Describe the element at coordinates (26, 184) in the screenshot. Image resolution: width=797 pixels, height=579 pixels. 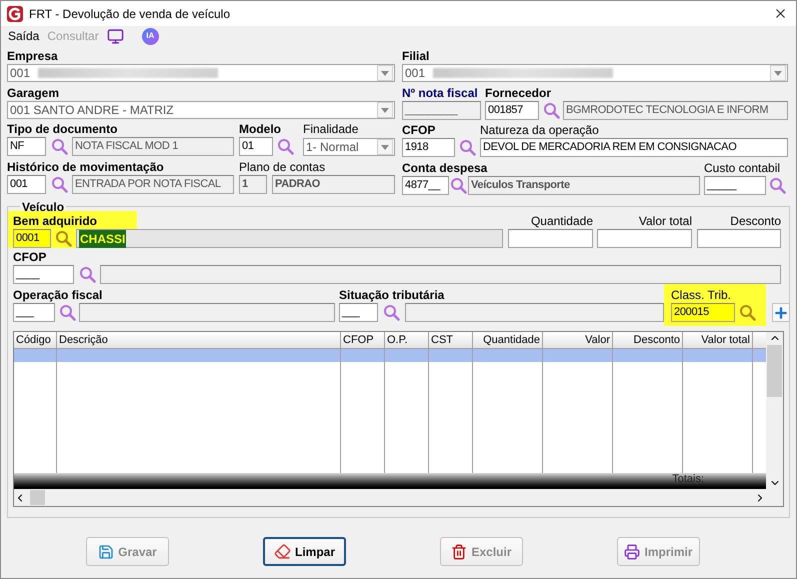
I see `input-field: 001` at that location.